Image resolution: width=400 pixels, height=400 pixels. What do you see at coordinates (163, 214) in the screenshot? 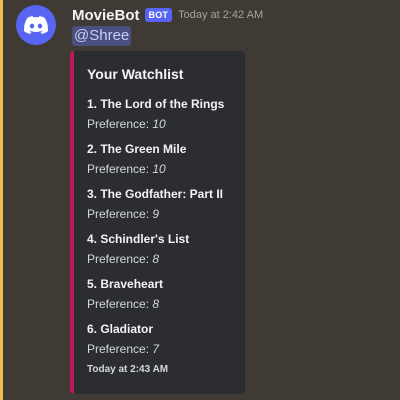
I see `preference-line: Preference: 9` at bounding box center [163, 214].